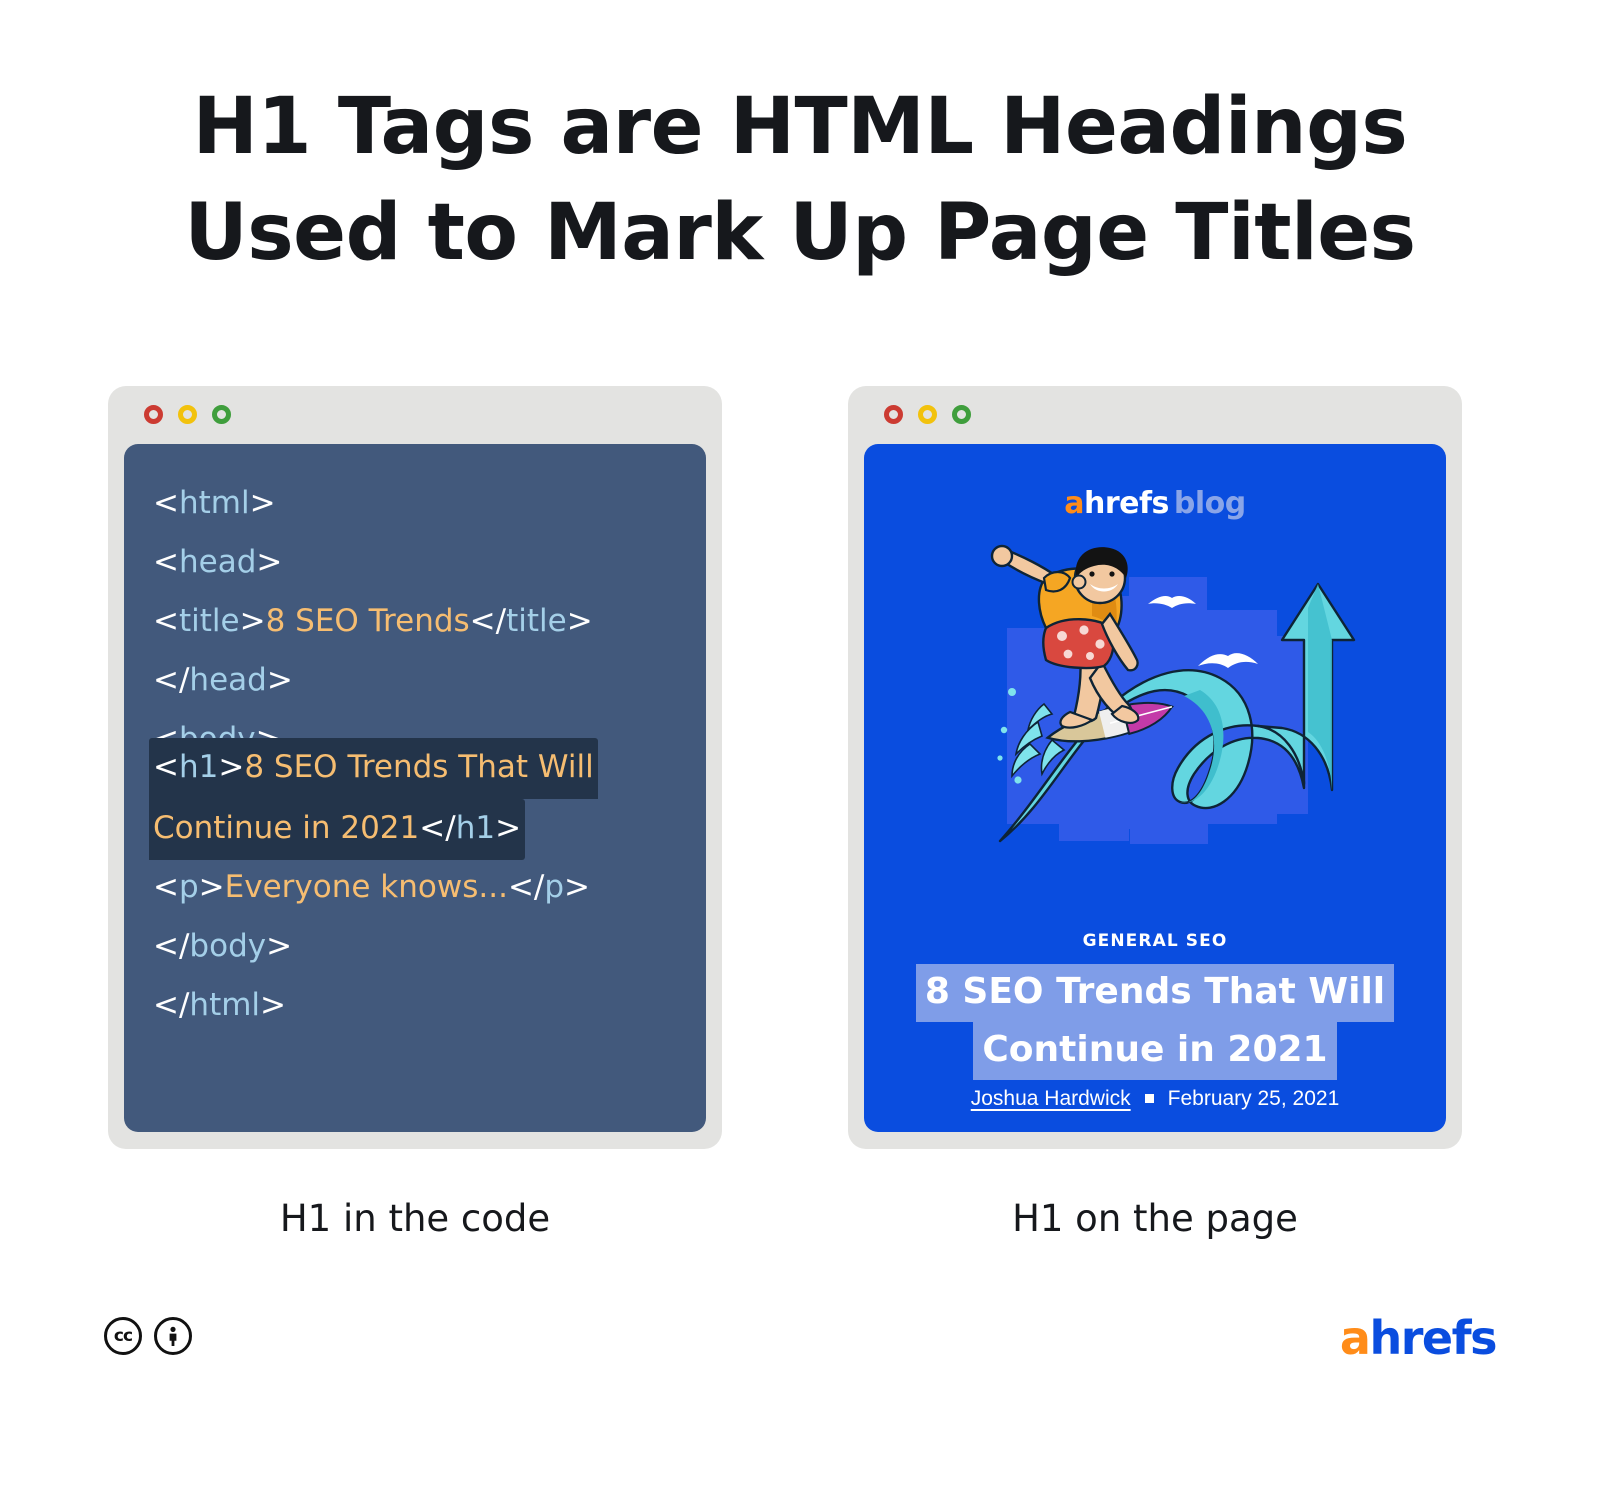 The width and height of the screenshot is (1600, 1485). What do you see at coordinates (1074, 503) in the screenshot?
I see `logo-letter-a: a` at bounding box center [1074, 503].